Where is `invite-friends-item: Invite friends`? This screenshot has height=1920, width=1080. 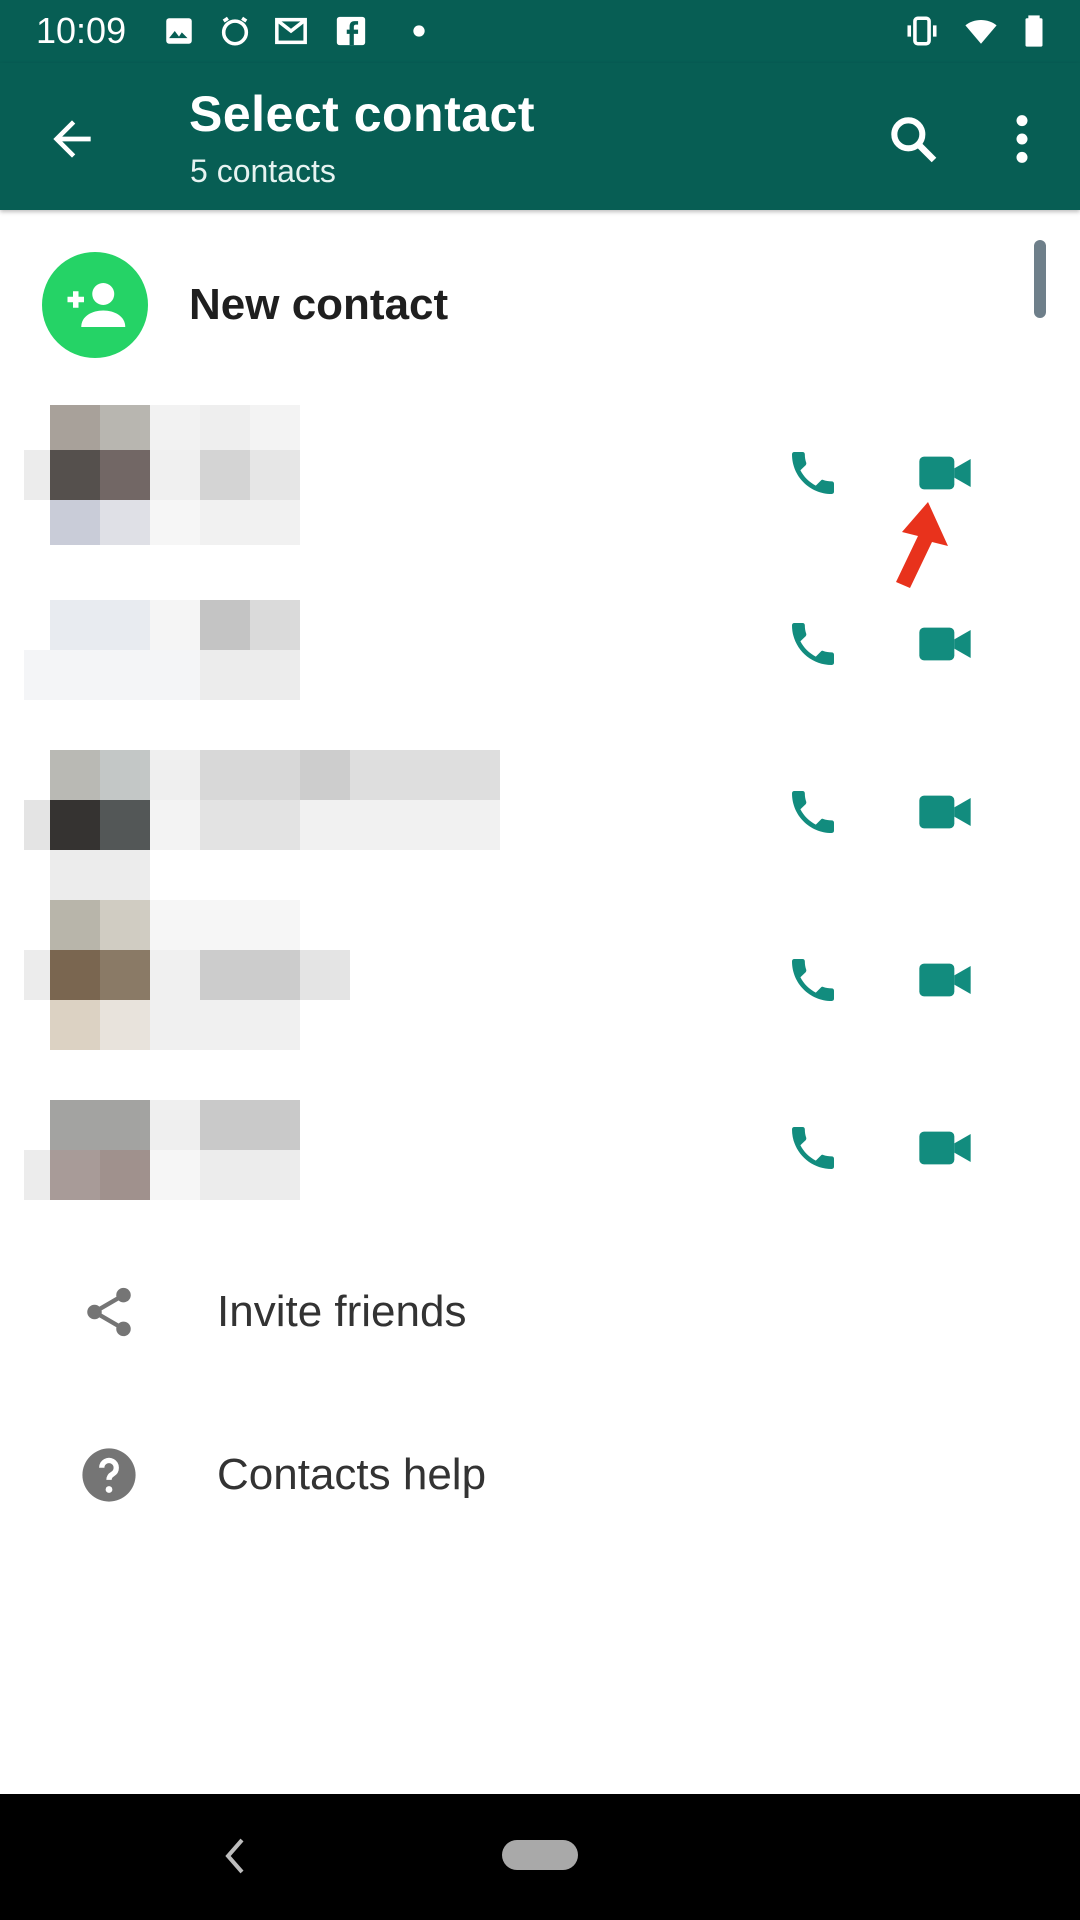
invite-friends-item: Invite friends is located at coordinates (540, 1312).